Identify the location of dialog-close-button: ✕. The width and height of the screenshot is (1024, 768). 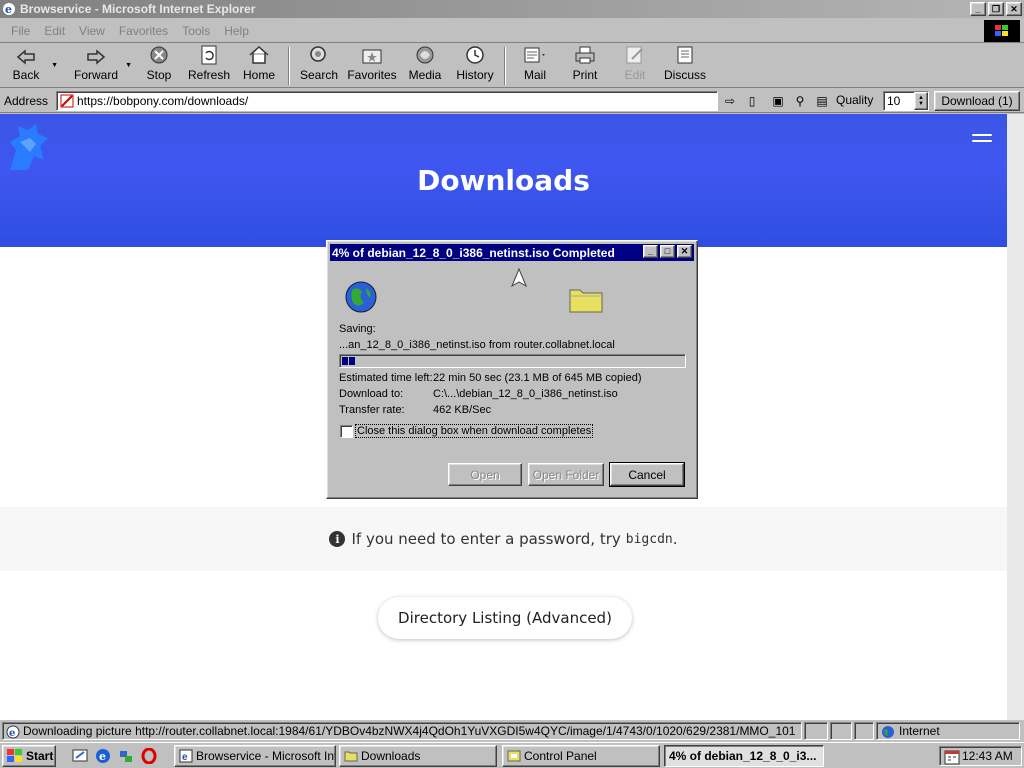
(684, 251).